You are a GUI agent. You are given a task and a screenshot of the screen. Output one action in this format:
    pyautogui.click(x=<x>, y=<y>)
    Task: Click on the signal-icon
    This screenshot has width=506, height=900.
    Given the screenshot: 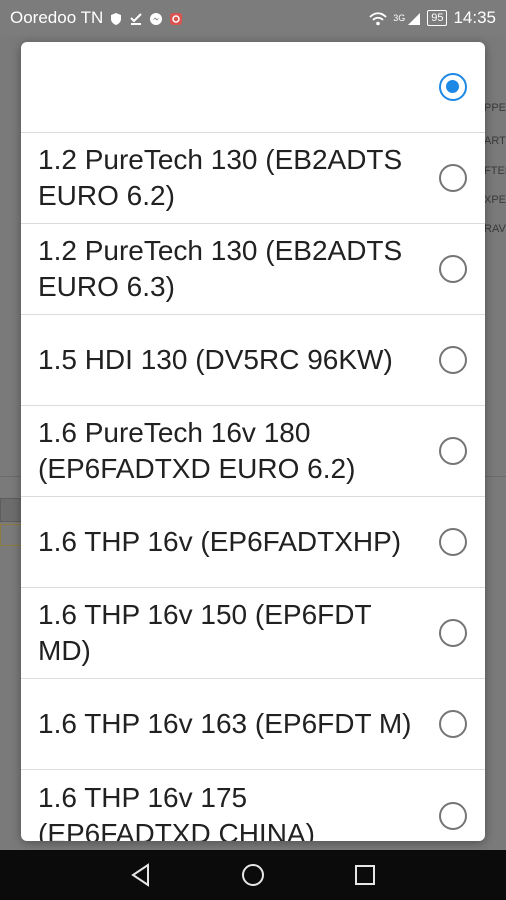 What is the action you would take?
    pyautogui.click(x=414, y=18)
    